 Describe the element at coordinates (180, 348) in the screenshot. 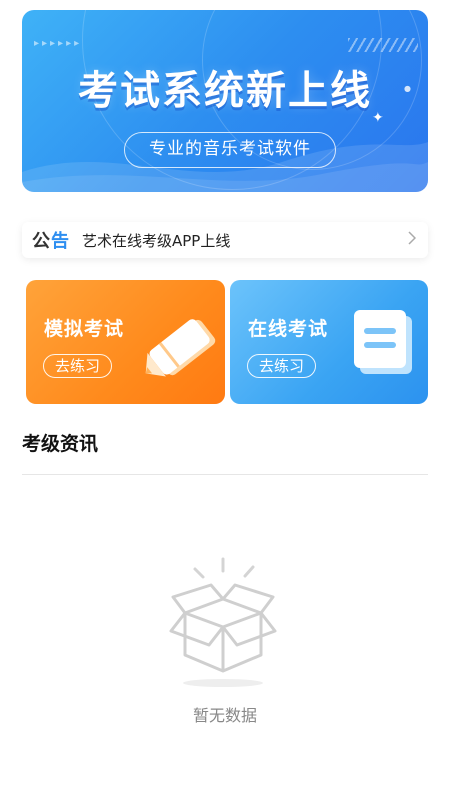

I see `pencil-icon` at that location.